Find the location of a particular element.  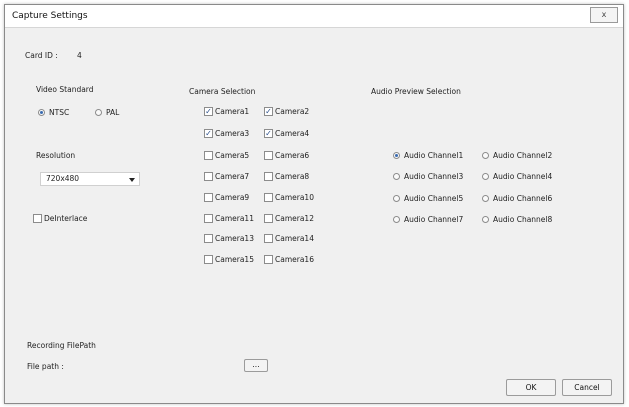

camera-checkbox: Camera6 is located at coordinates (286, 155).